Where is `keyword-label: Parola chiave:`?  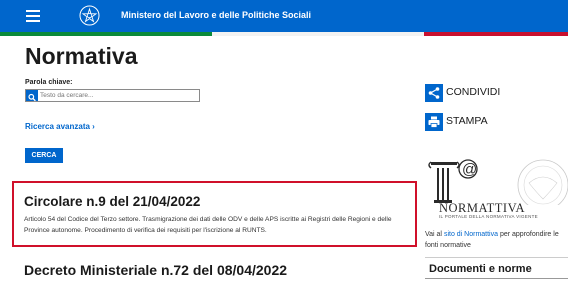
keyword-label: Parola chiave: is located at coordinates (49, 82).